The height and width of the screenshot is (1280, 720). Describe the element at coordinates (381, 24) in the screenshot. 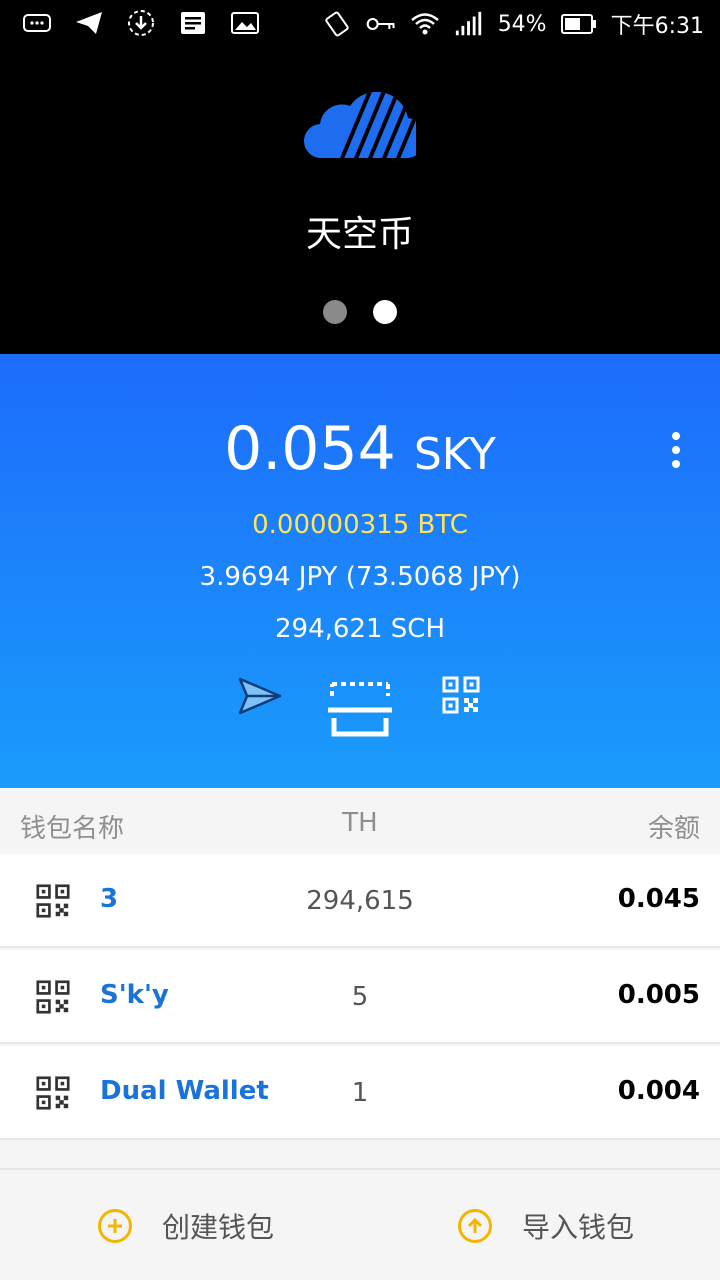

I see `key-icon` at that location.